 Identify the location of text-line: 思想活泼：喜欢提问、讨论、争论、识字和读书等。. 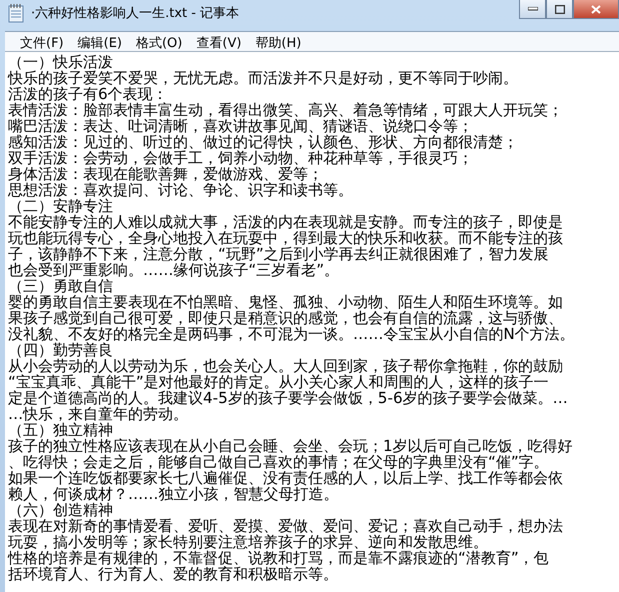
(181, 190).